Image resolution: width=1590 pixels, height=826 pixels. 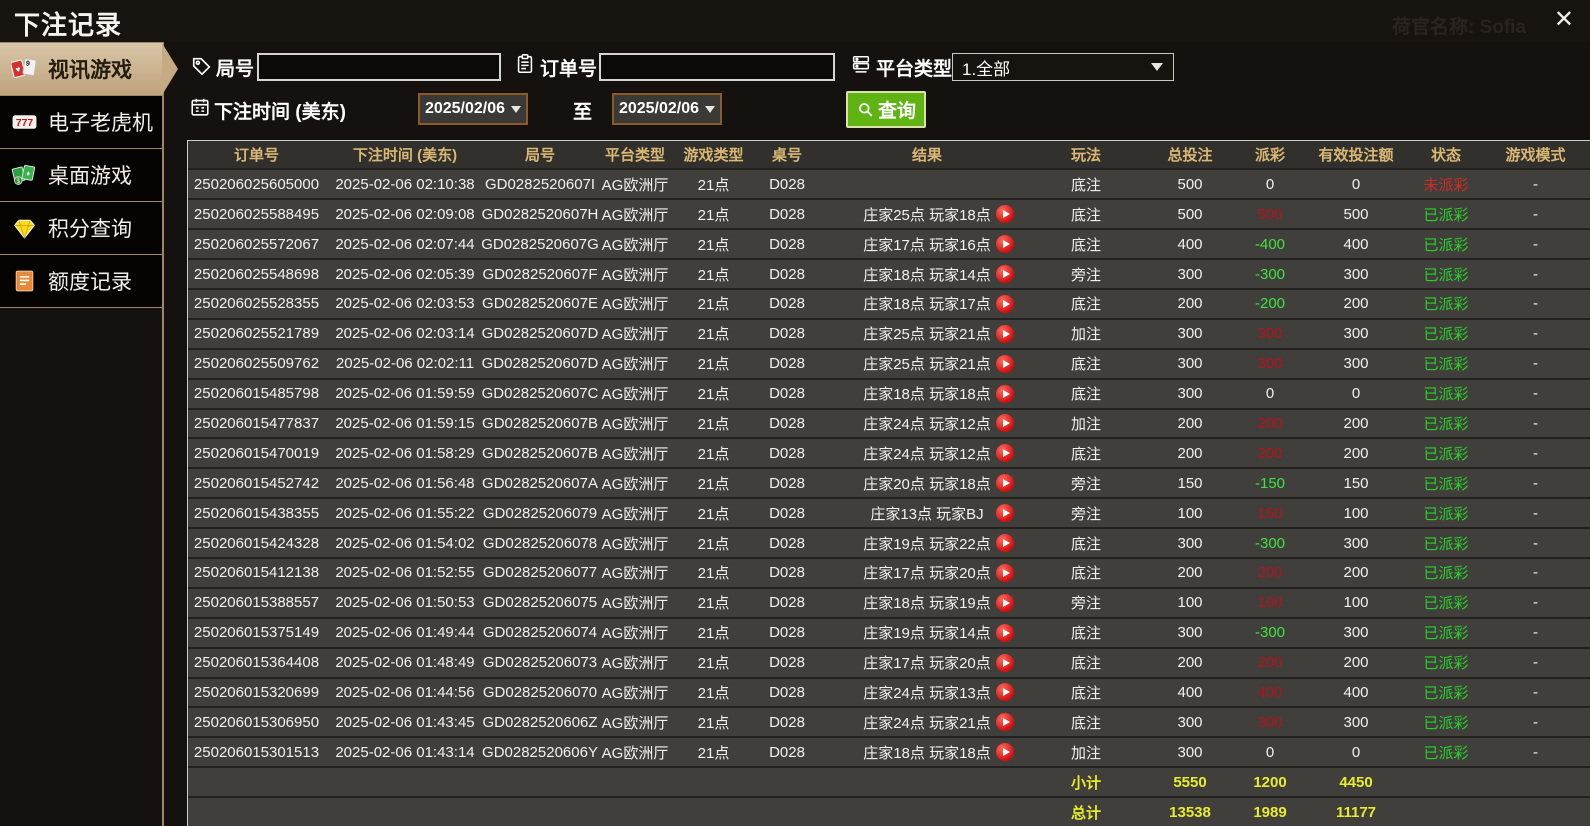 I want to click on date-to-picker: 2025/02/06, so click(x=667, y=109).